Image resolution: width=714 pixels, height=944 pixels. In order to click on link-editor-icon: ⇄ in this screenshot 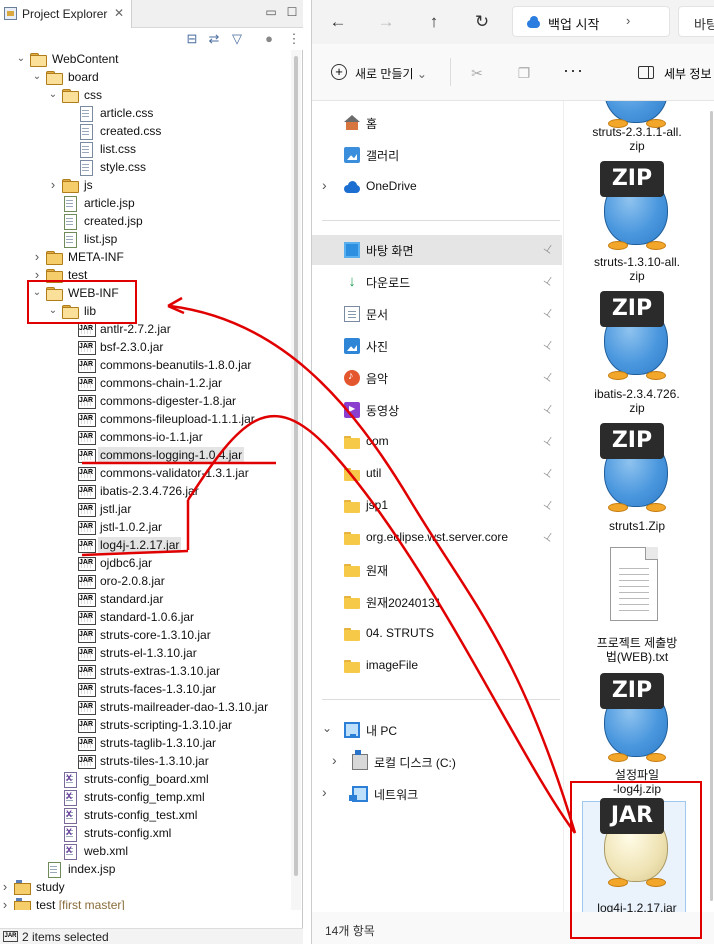, I will do `click(214, 39)`.